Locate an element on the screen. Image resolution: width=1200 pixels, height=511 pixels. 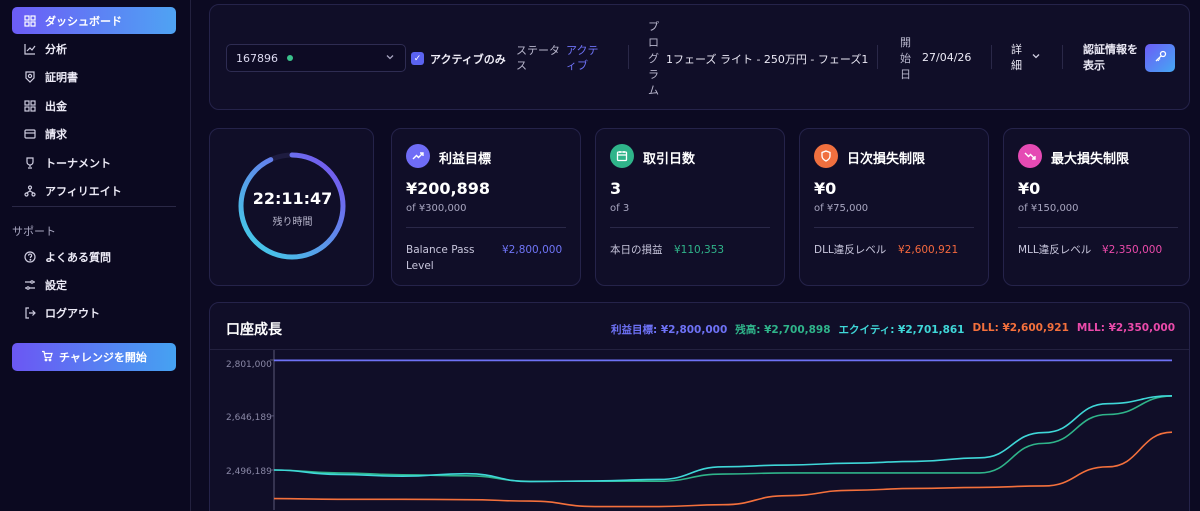
card-detail-value: ¥2,800,000 is located at coordinates (532, 250).